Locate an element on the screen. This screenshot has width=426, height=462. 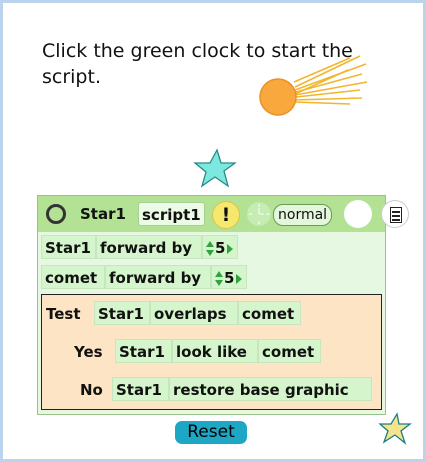
menu-circle-icon is located at coordinates (56, 214).